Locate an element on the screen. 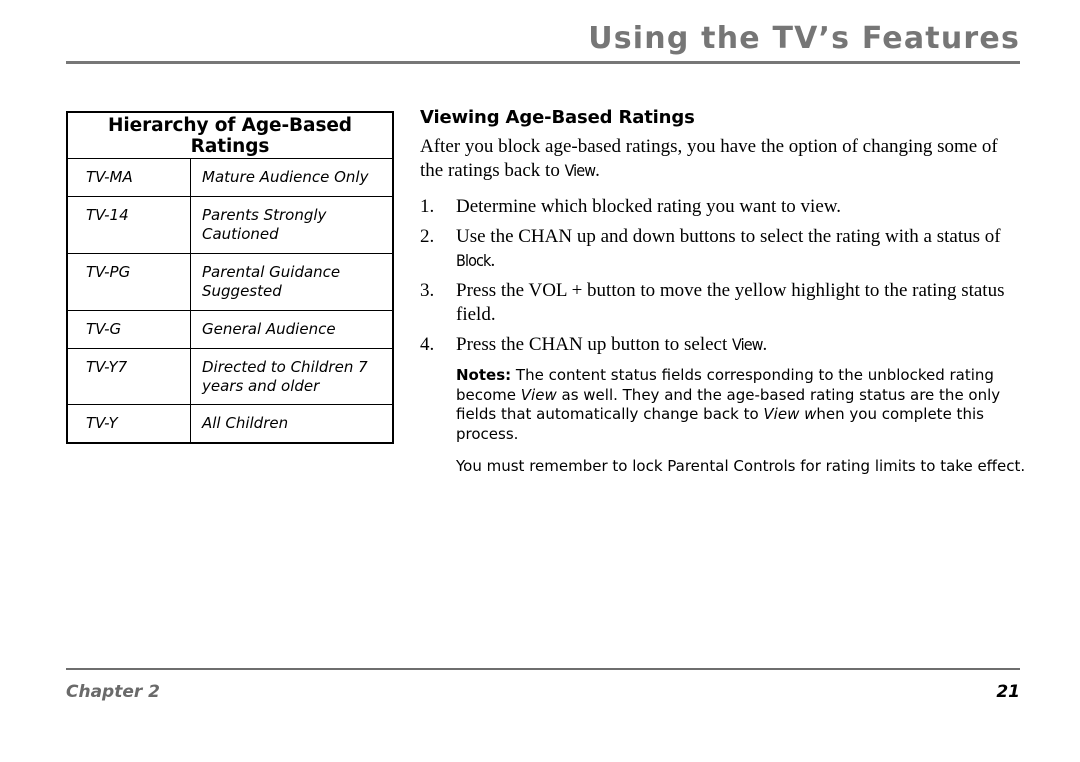 The width and height of the screenshot is (1080, 762). rating-code: TV-14 is located at coordinates (128, 225).